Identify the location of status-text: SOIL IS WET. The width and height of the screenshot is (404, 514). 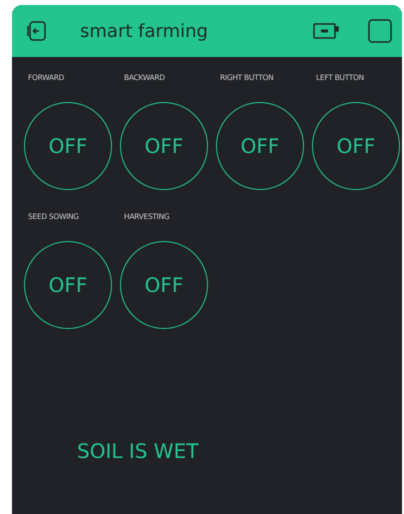
(138, 451).